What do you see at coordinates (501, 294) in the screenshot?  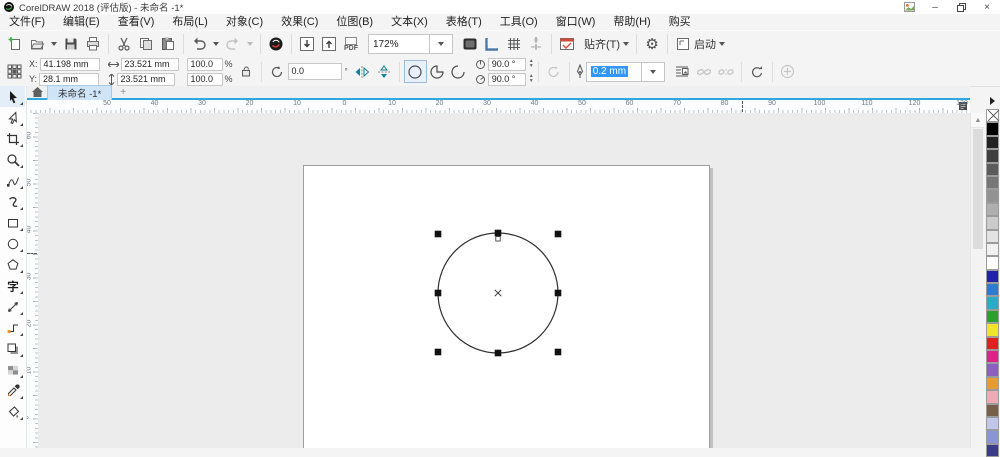 I see `selected-ellipse-object` at bounding box center [501, 294].